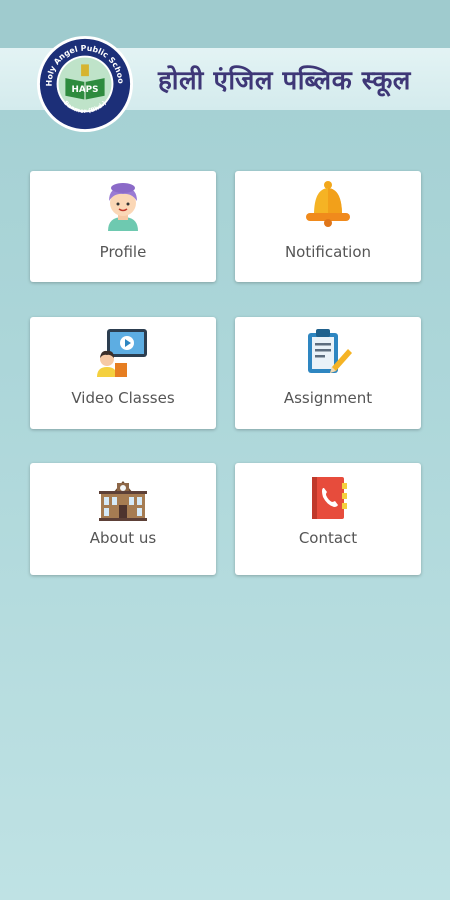 This screenshot has height=900, width=450. What do you see at coordinates (328, 398) in the screenshot?
I see `assignment-label: Assignment` at bounding box center [328, 398].